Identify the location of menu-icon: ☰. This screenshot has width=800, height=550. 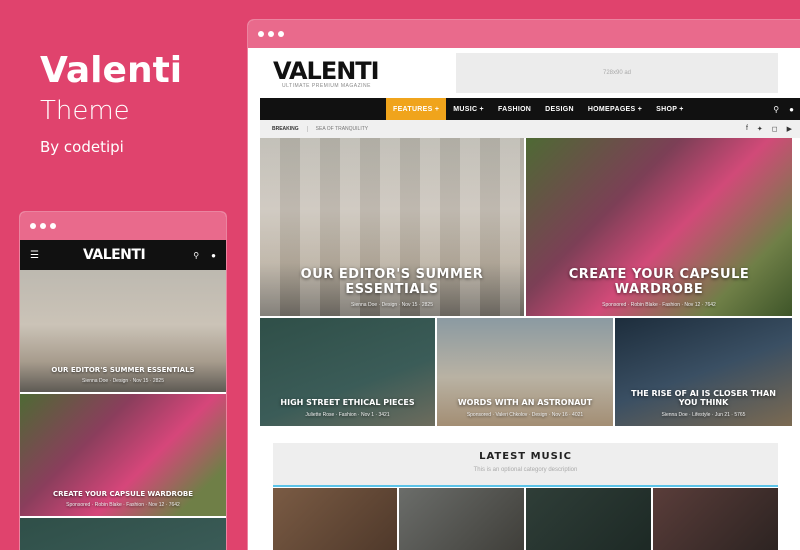
(34, 255).